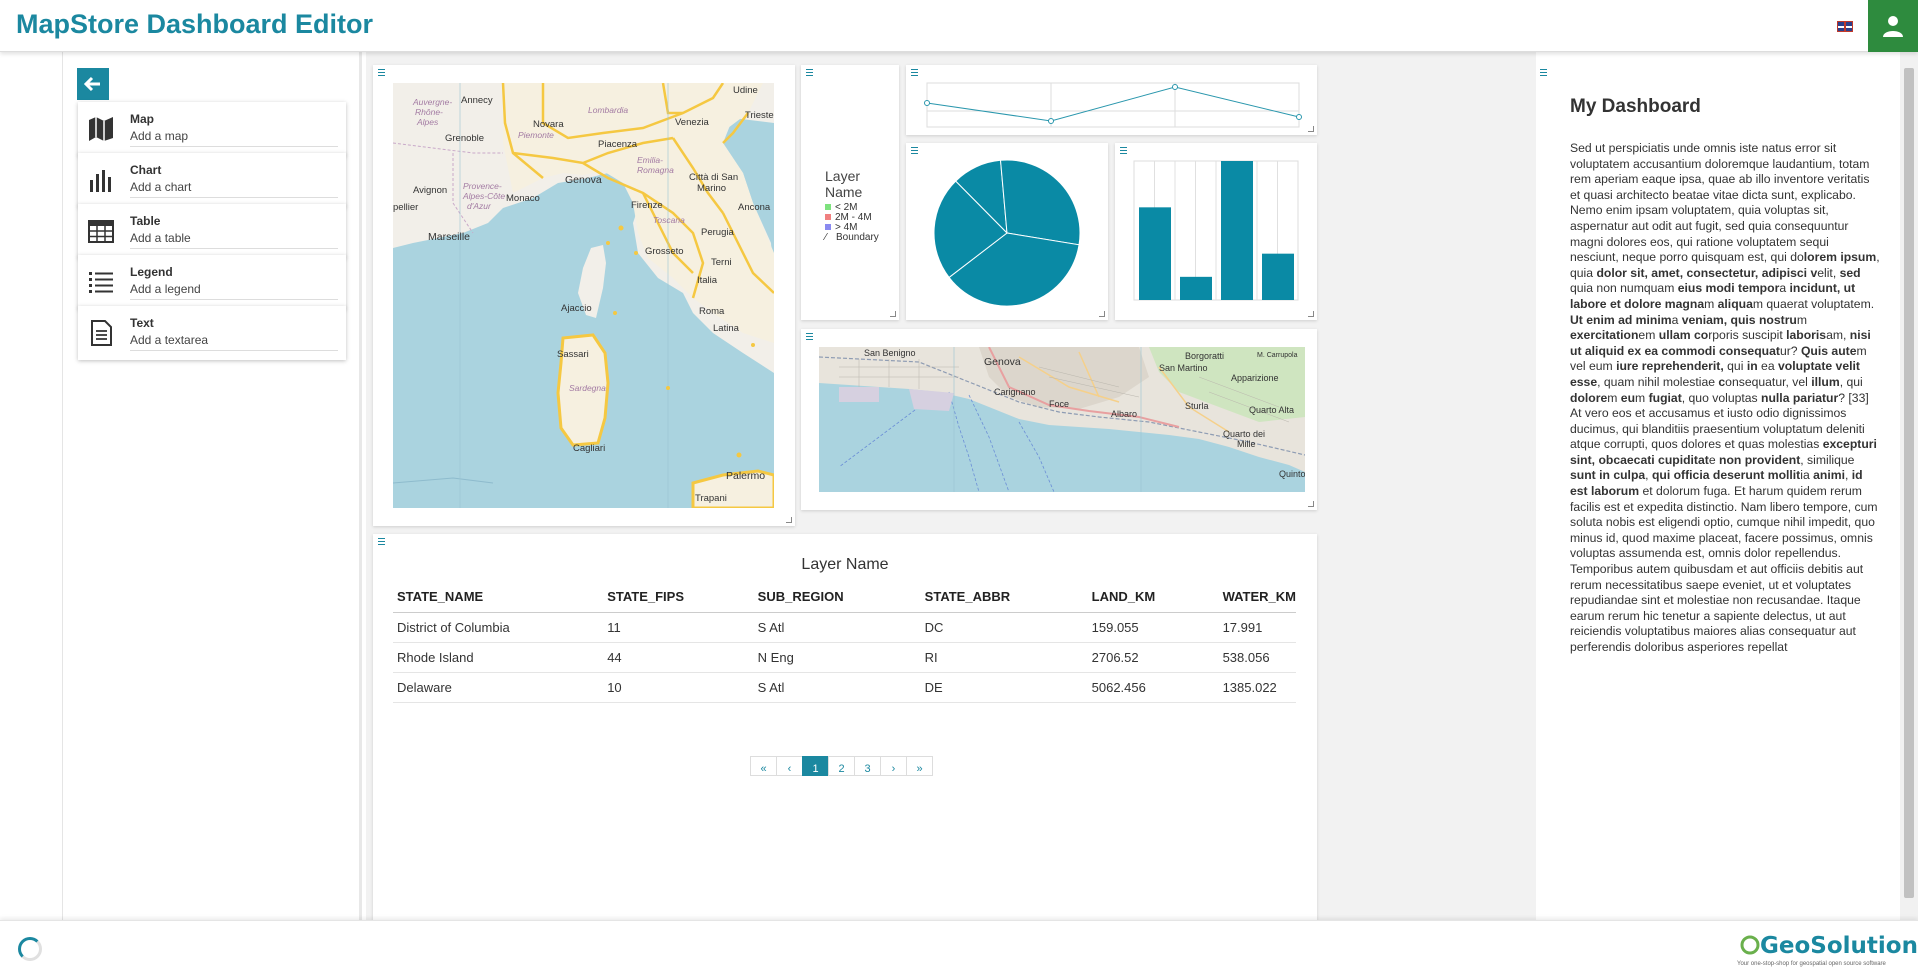 This screenshot has width=1918, height=975. What do you see at coordinates (161, 187) in the screenshot?
I see `widget-description: Add a chart` at bounding box center [161, 187].